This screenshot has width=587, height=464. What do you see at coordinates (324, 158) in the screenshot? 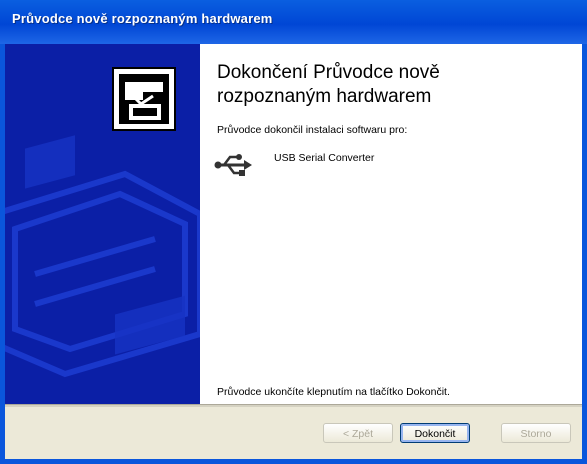
I see `device-name: USB Serial Converter` at bounding box center [324, 158].